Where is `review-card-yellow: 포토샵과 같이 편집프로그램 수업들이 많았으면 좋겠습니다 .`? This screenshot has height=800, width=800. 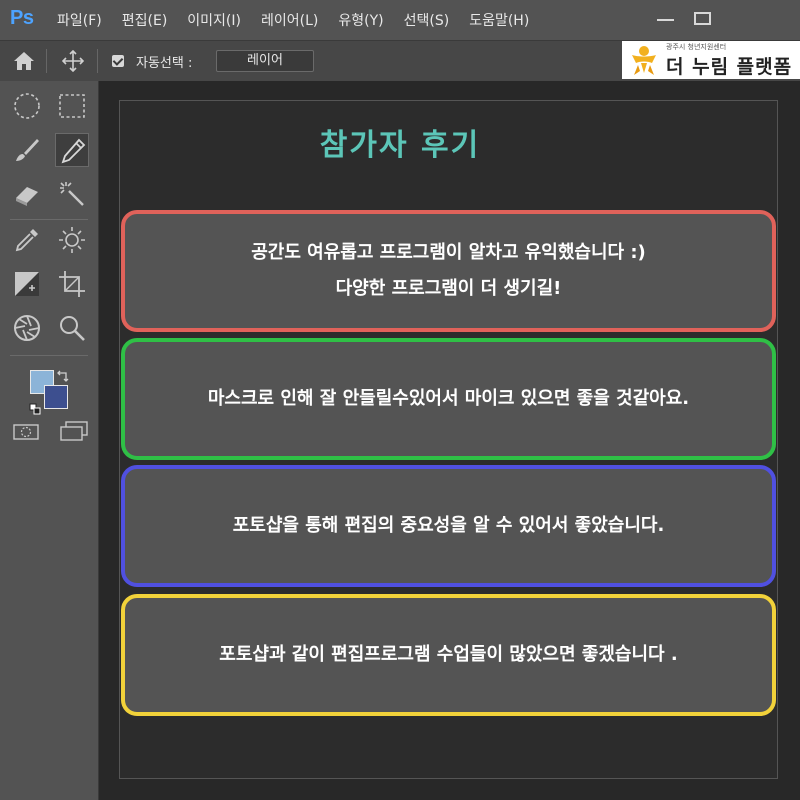
review-card-yellow: 포토샵과 같이 편집프로그램 수업들이 많았으면 좋겠습니다 . is located at coordinates (448, 655).